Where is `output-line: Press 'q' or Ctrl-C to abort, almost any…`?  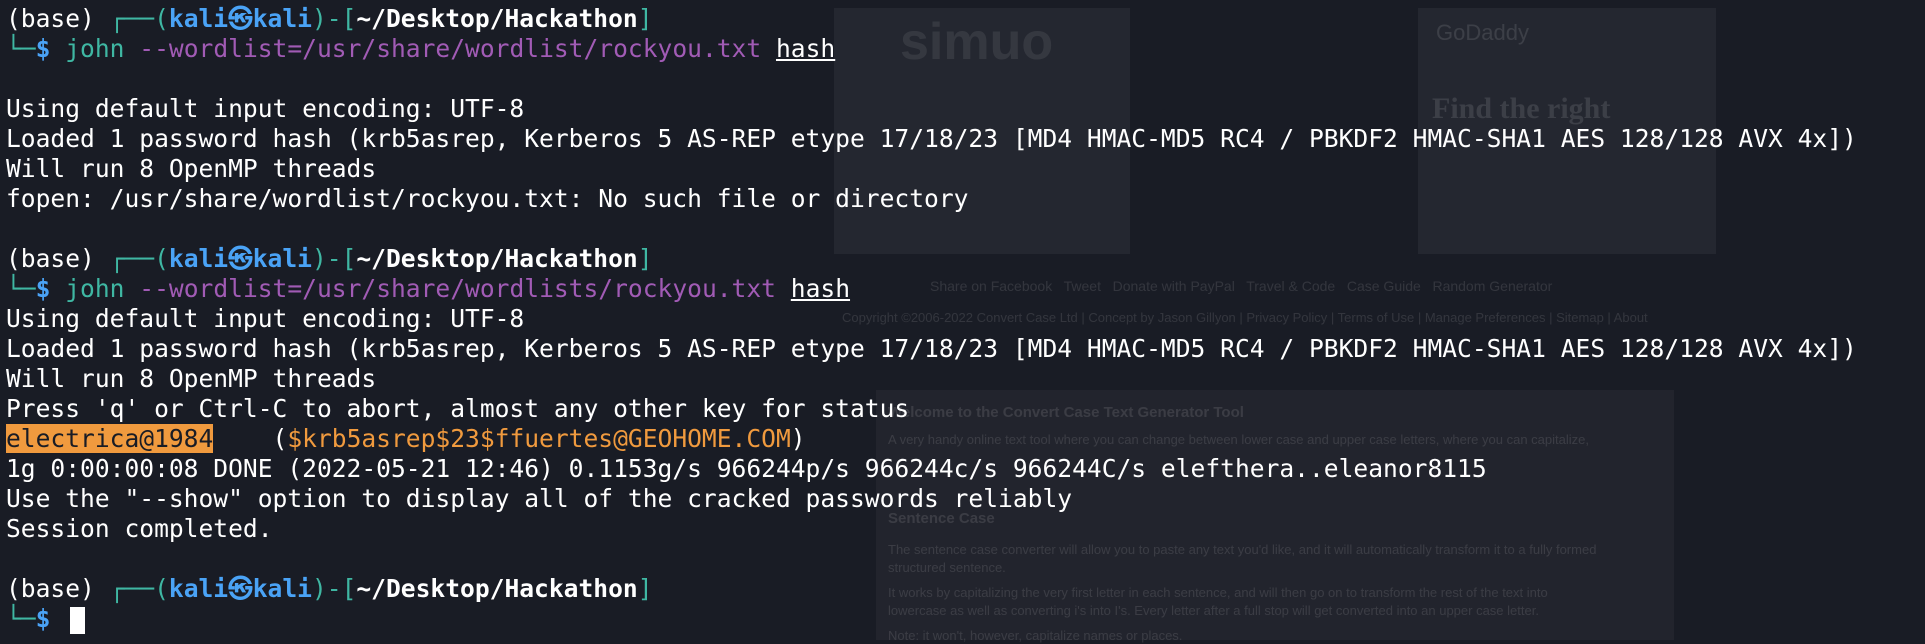
output-line: Press 'q' or Ctrl-C to abort, almost any… is located at coordinates (458, 408).